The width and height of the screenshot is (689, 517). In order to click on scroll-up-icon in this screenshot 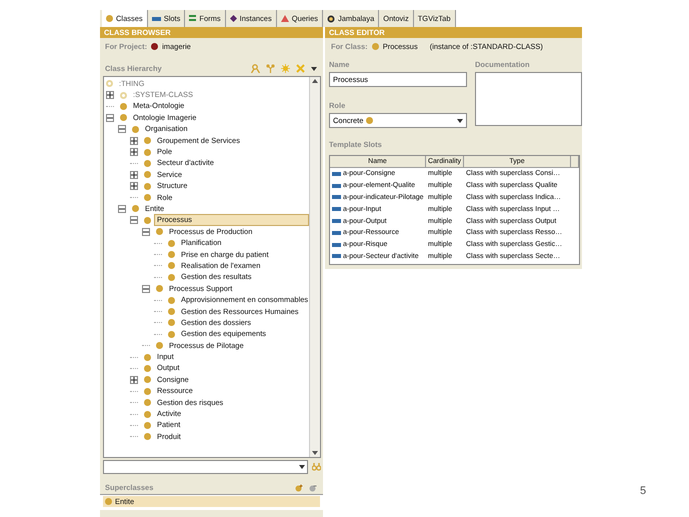, I will do `click(315, 81)`.